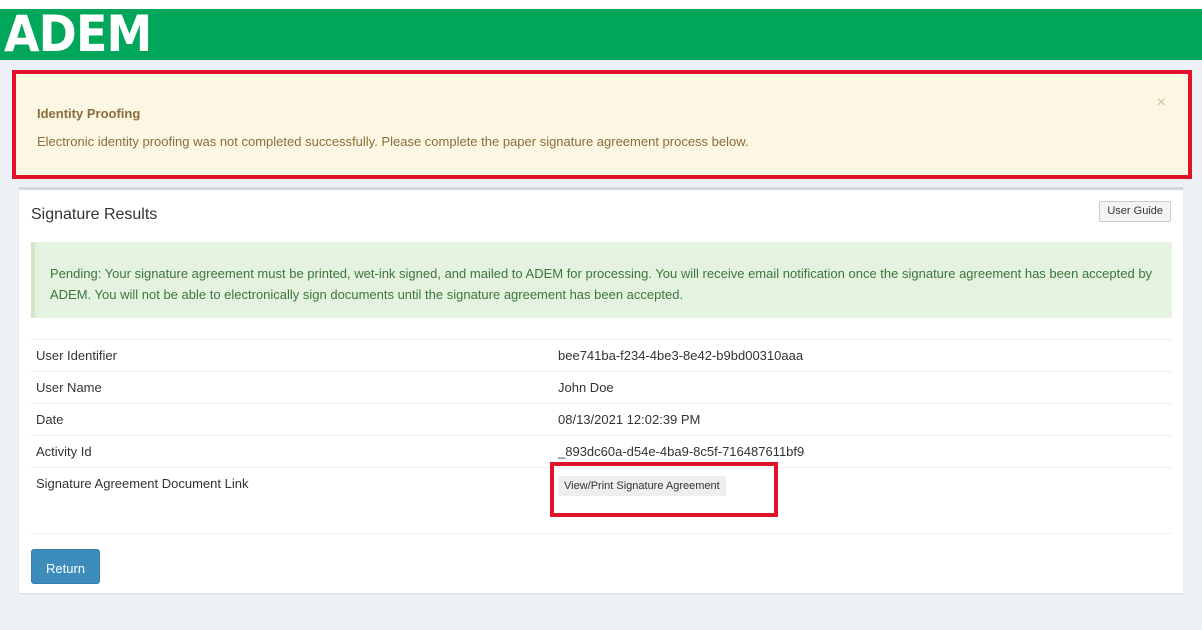 This screenshot has height=630, width=1202. What do you see at coordinates (69, 387) in the screenshot?
I see `row-label: User Name` at bounding box center [69, 387].